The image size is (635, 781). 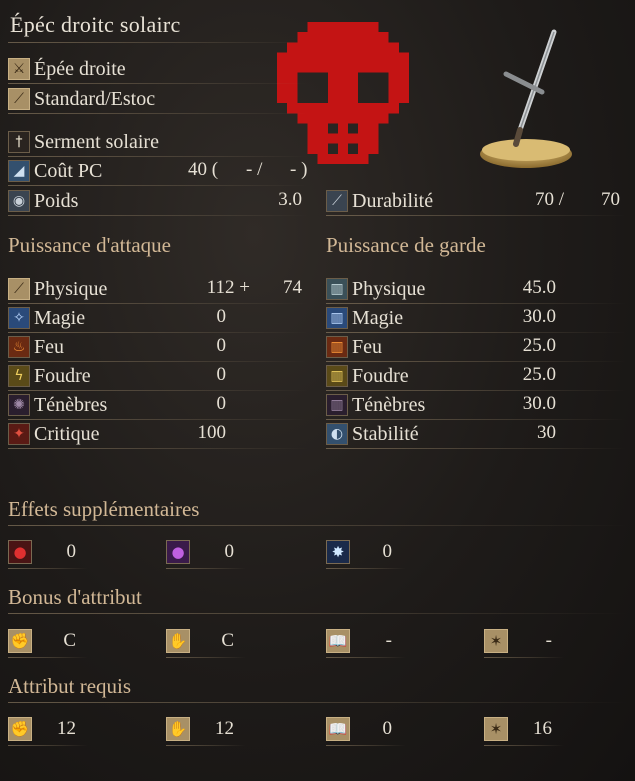 I want to click on dark-icon: ✺, so click(x=19, y=405).